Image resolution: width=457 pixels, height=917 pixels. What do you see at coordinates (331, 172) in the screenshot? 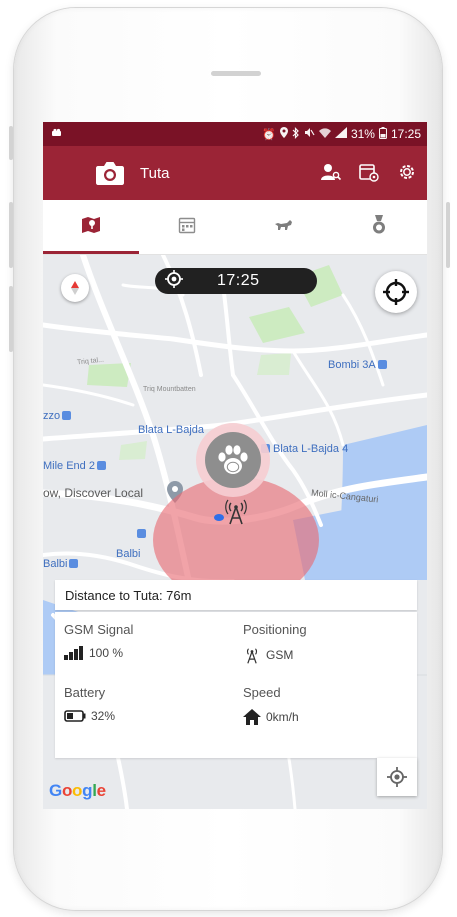
I see `person-search-icon` at bounding box center [331, 172].